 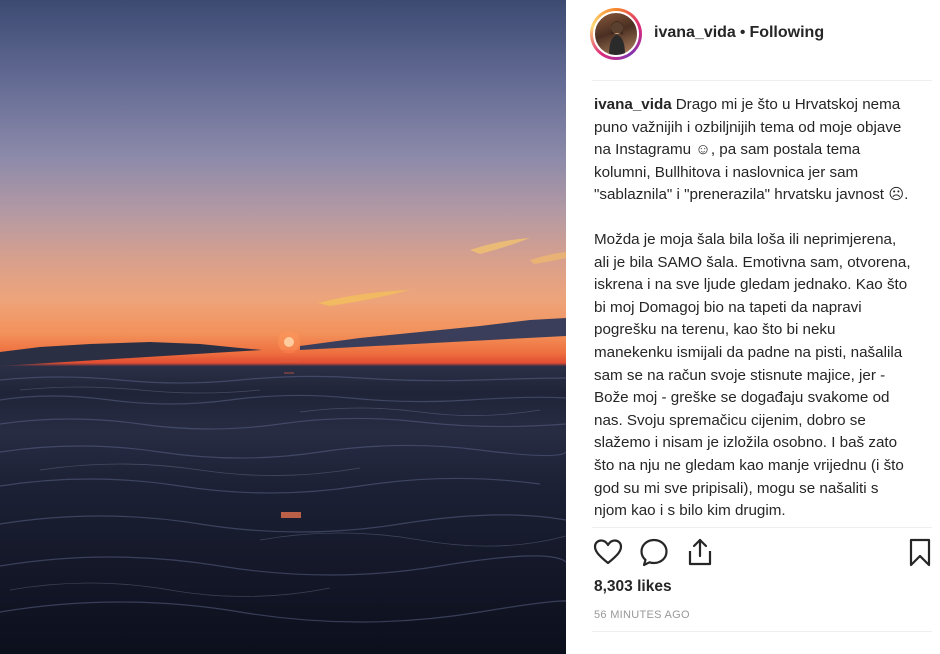 I want to click on share-icon, so click(x=700, y=552).